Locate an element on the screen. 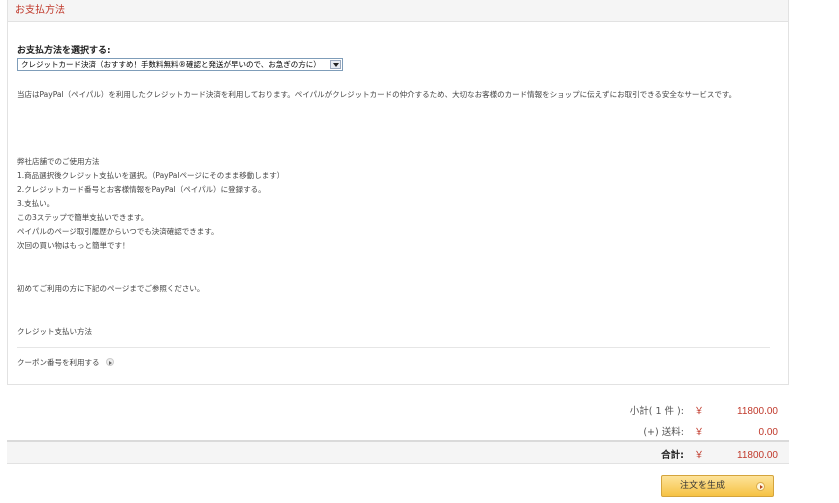  shipping-row: (+) 送料: ￥ 0.00 is located at coordinates (686, 431).